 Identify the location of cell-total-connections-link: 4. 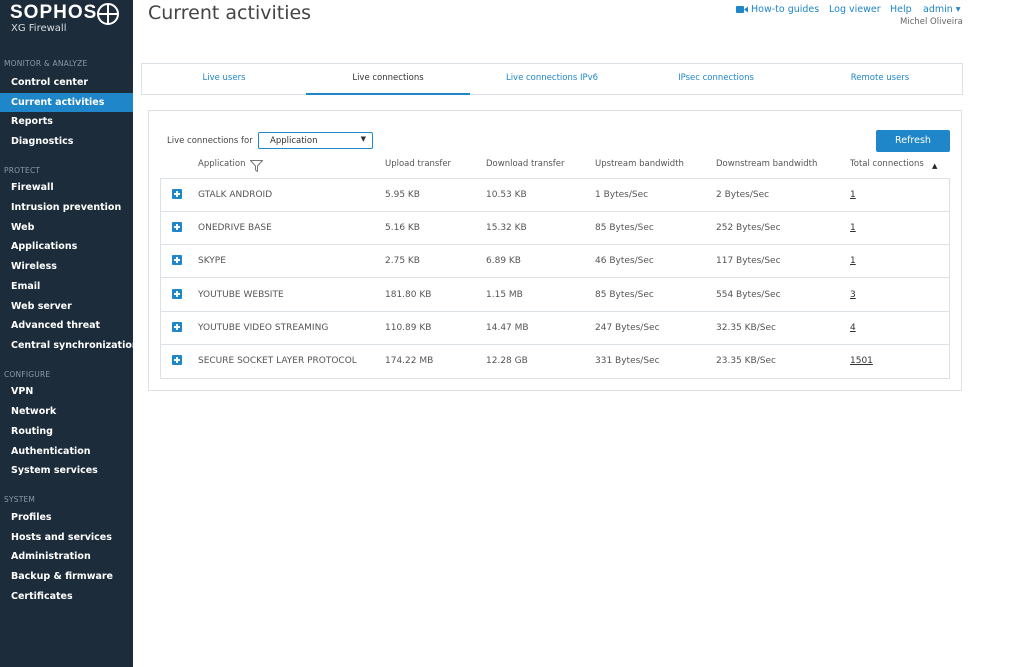
(853, 328).